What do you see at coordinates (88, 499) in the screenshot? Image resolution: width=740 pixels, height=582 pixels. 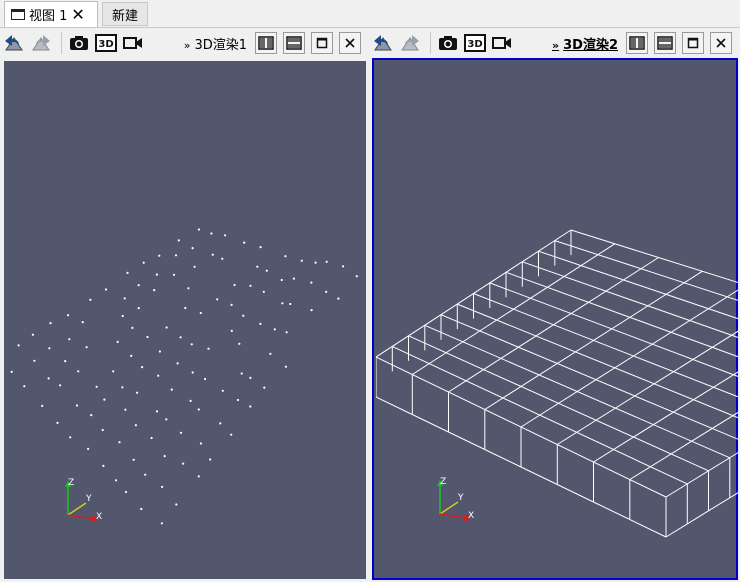 I see `axis-y-label: Y` at bounding box center [88, 499].